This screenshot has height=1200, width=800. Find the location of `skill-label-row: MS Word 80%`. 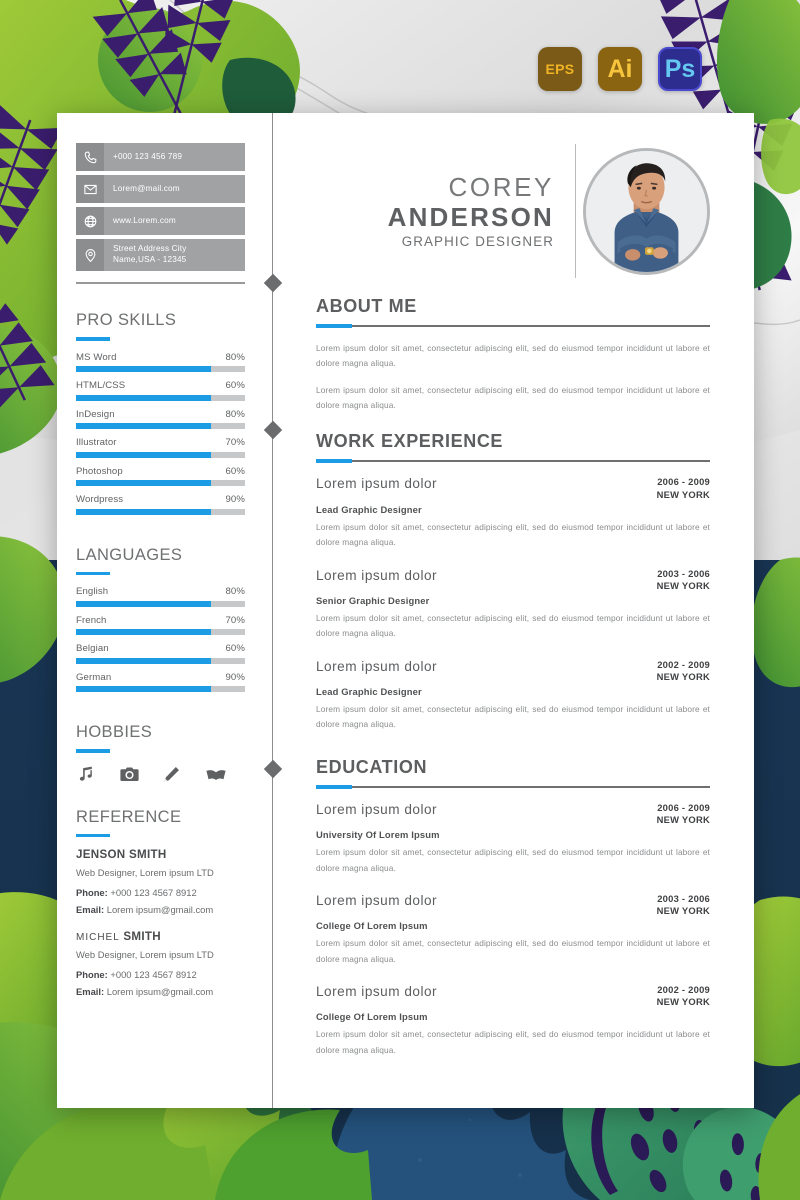

skill-label-row: MS Word 80% is located at coordinates (160, 357).